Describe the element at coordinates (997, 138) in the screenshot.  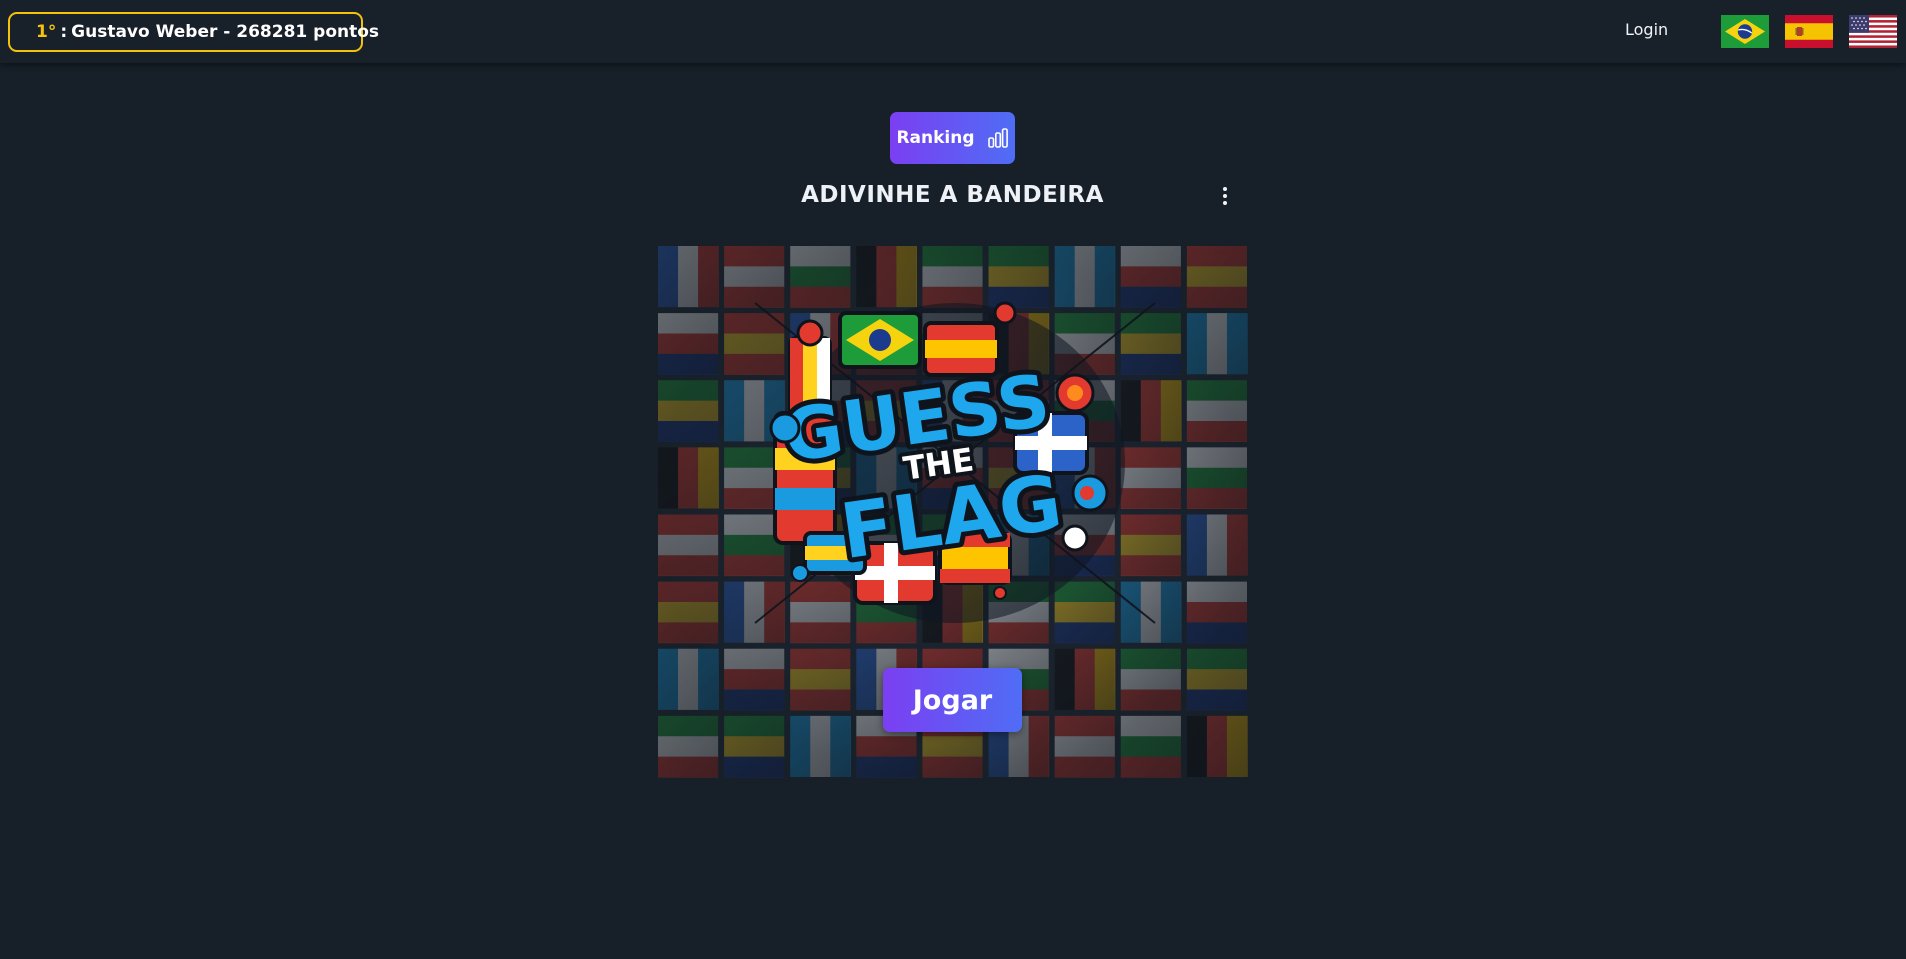
I see `bar-chart-icon` at that location.